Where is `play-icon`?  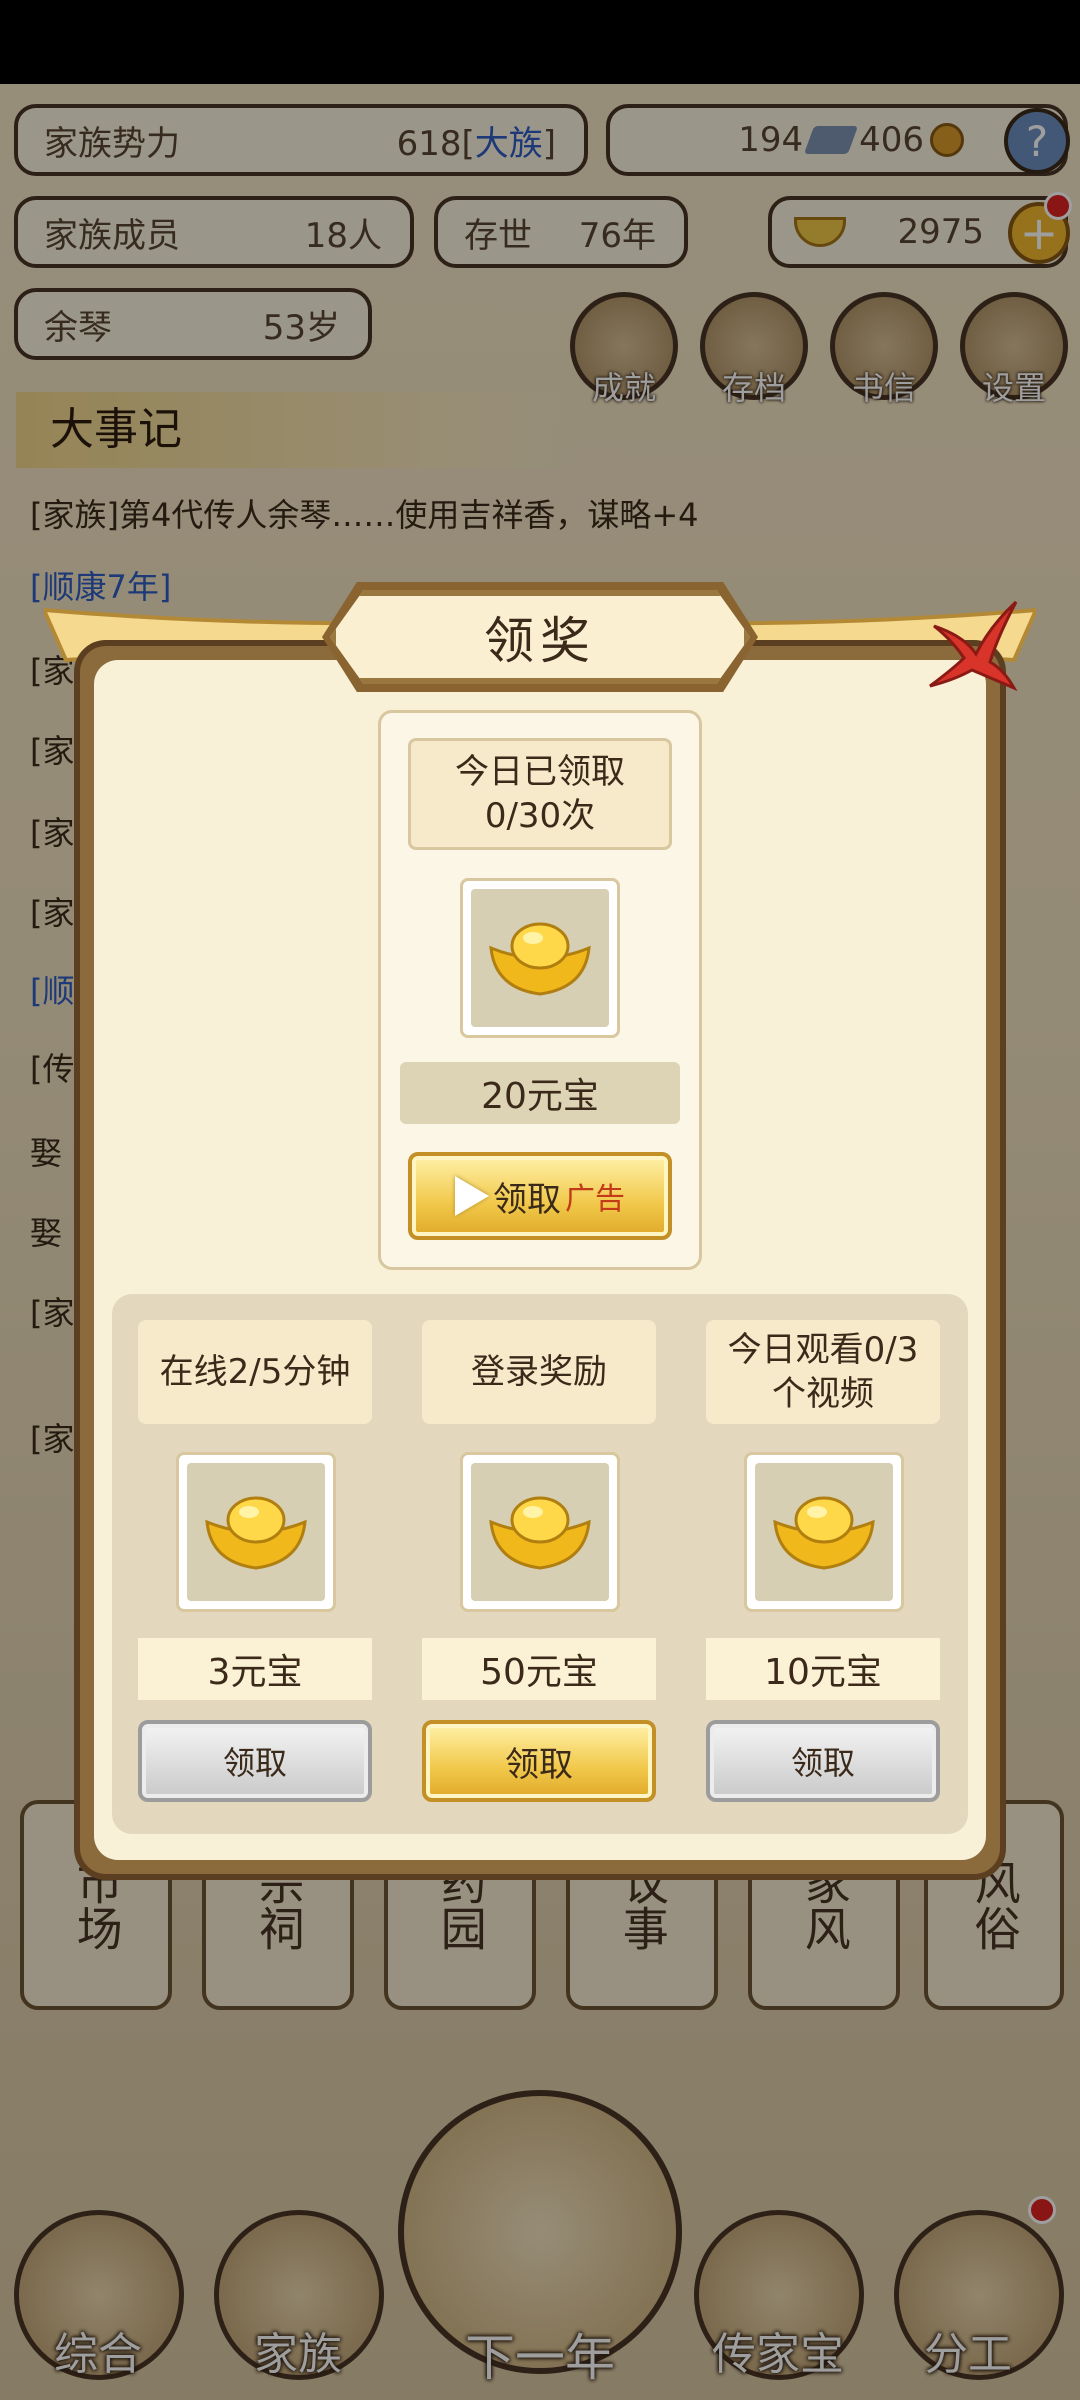
play-icon is located at coordinates (472, 1196).